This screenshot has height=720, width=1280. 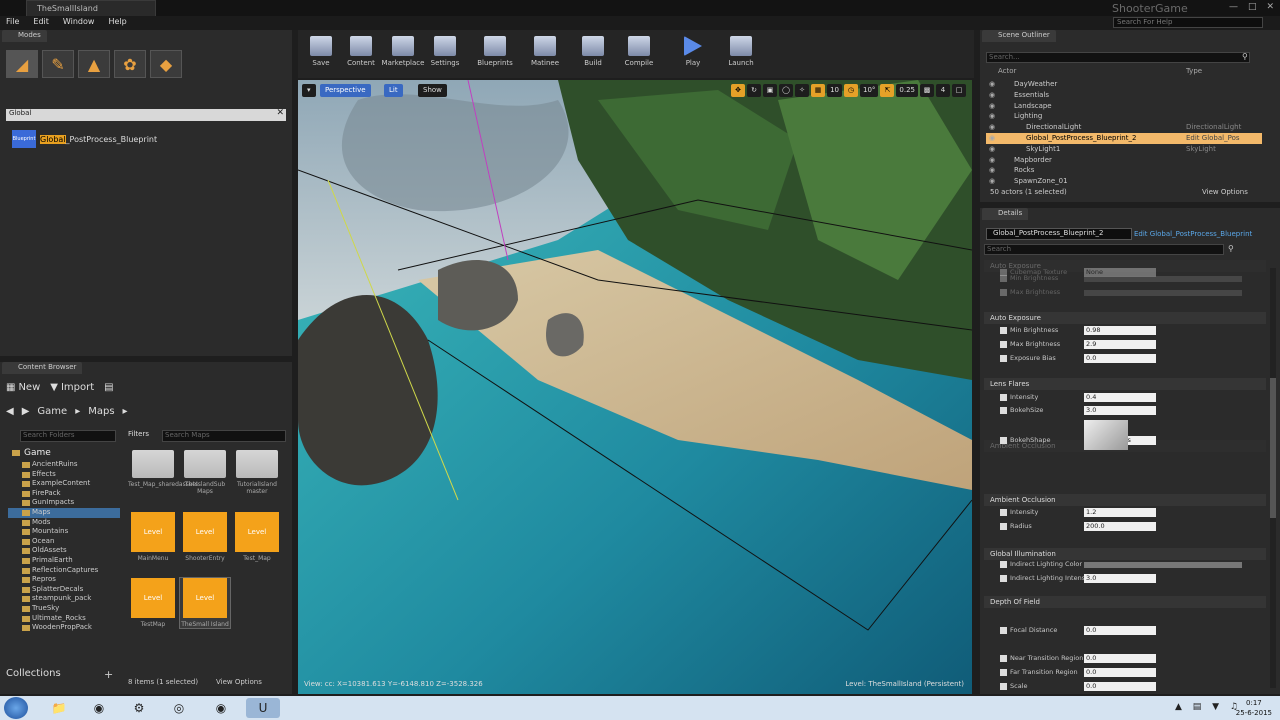 I want to click on folder-item: OldAssets, so click(x=64, y=551).